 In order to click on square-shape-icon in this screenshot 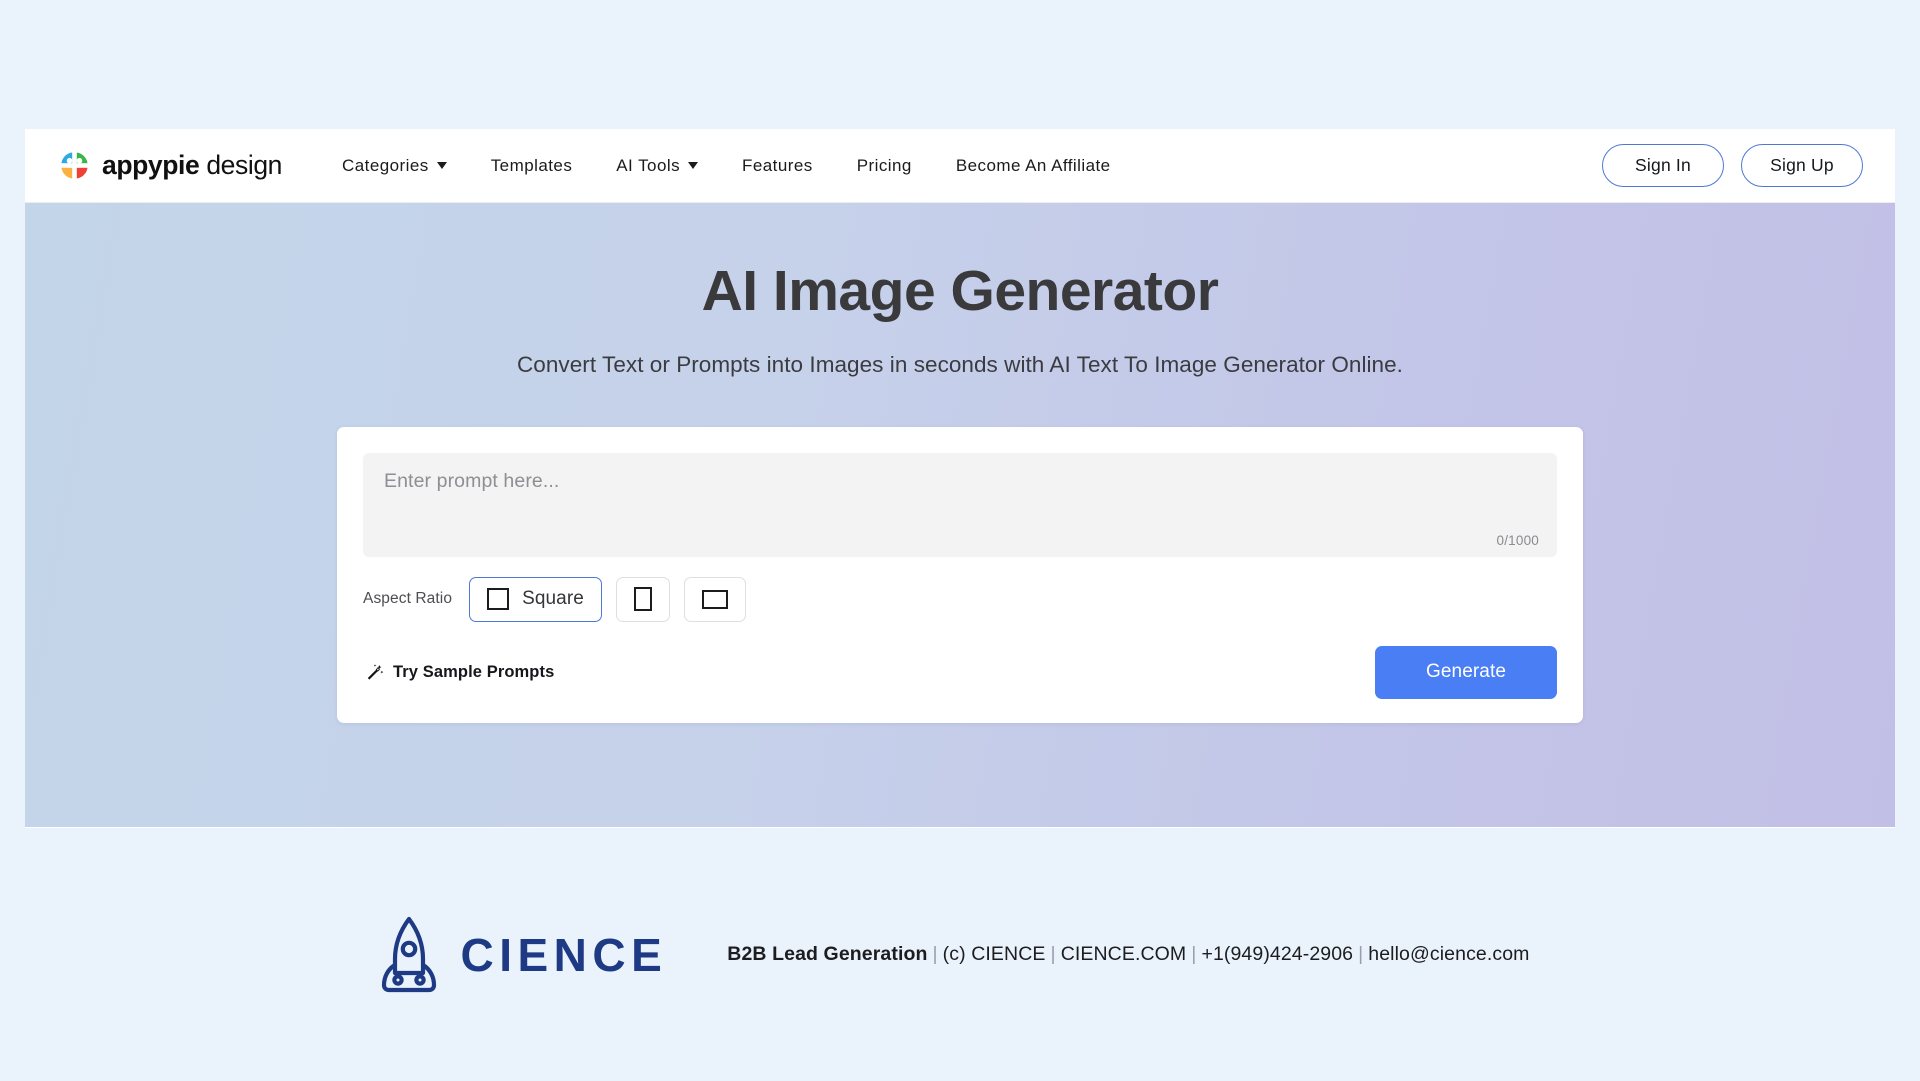, I will do `click(498, 599)`.